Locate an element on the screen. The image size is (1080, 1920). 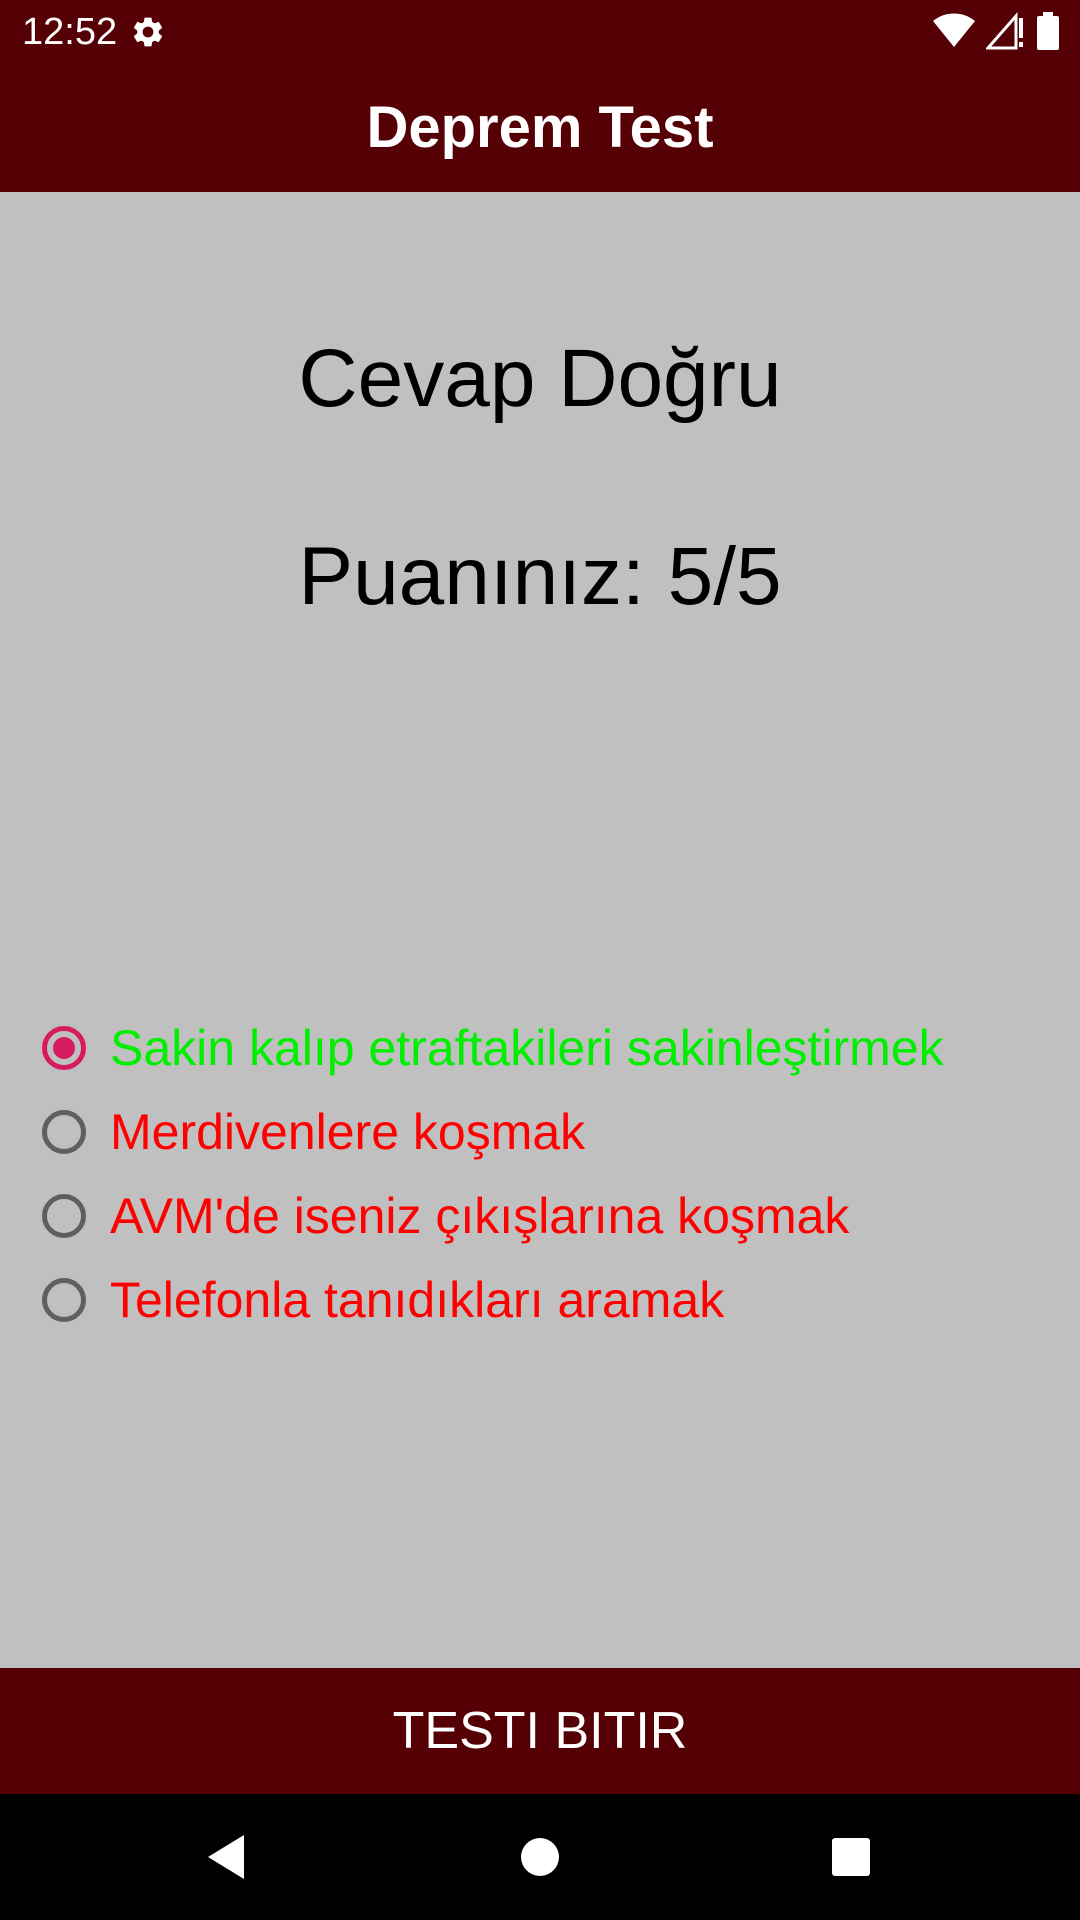
home-button is located at coordinates (540, 1857).